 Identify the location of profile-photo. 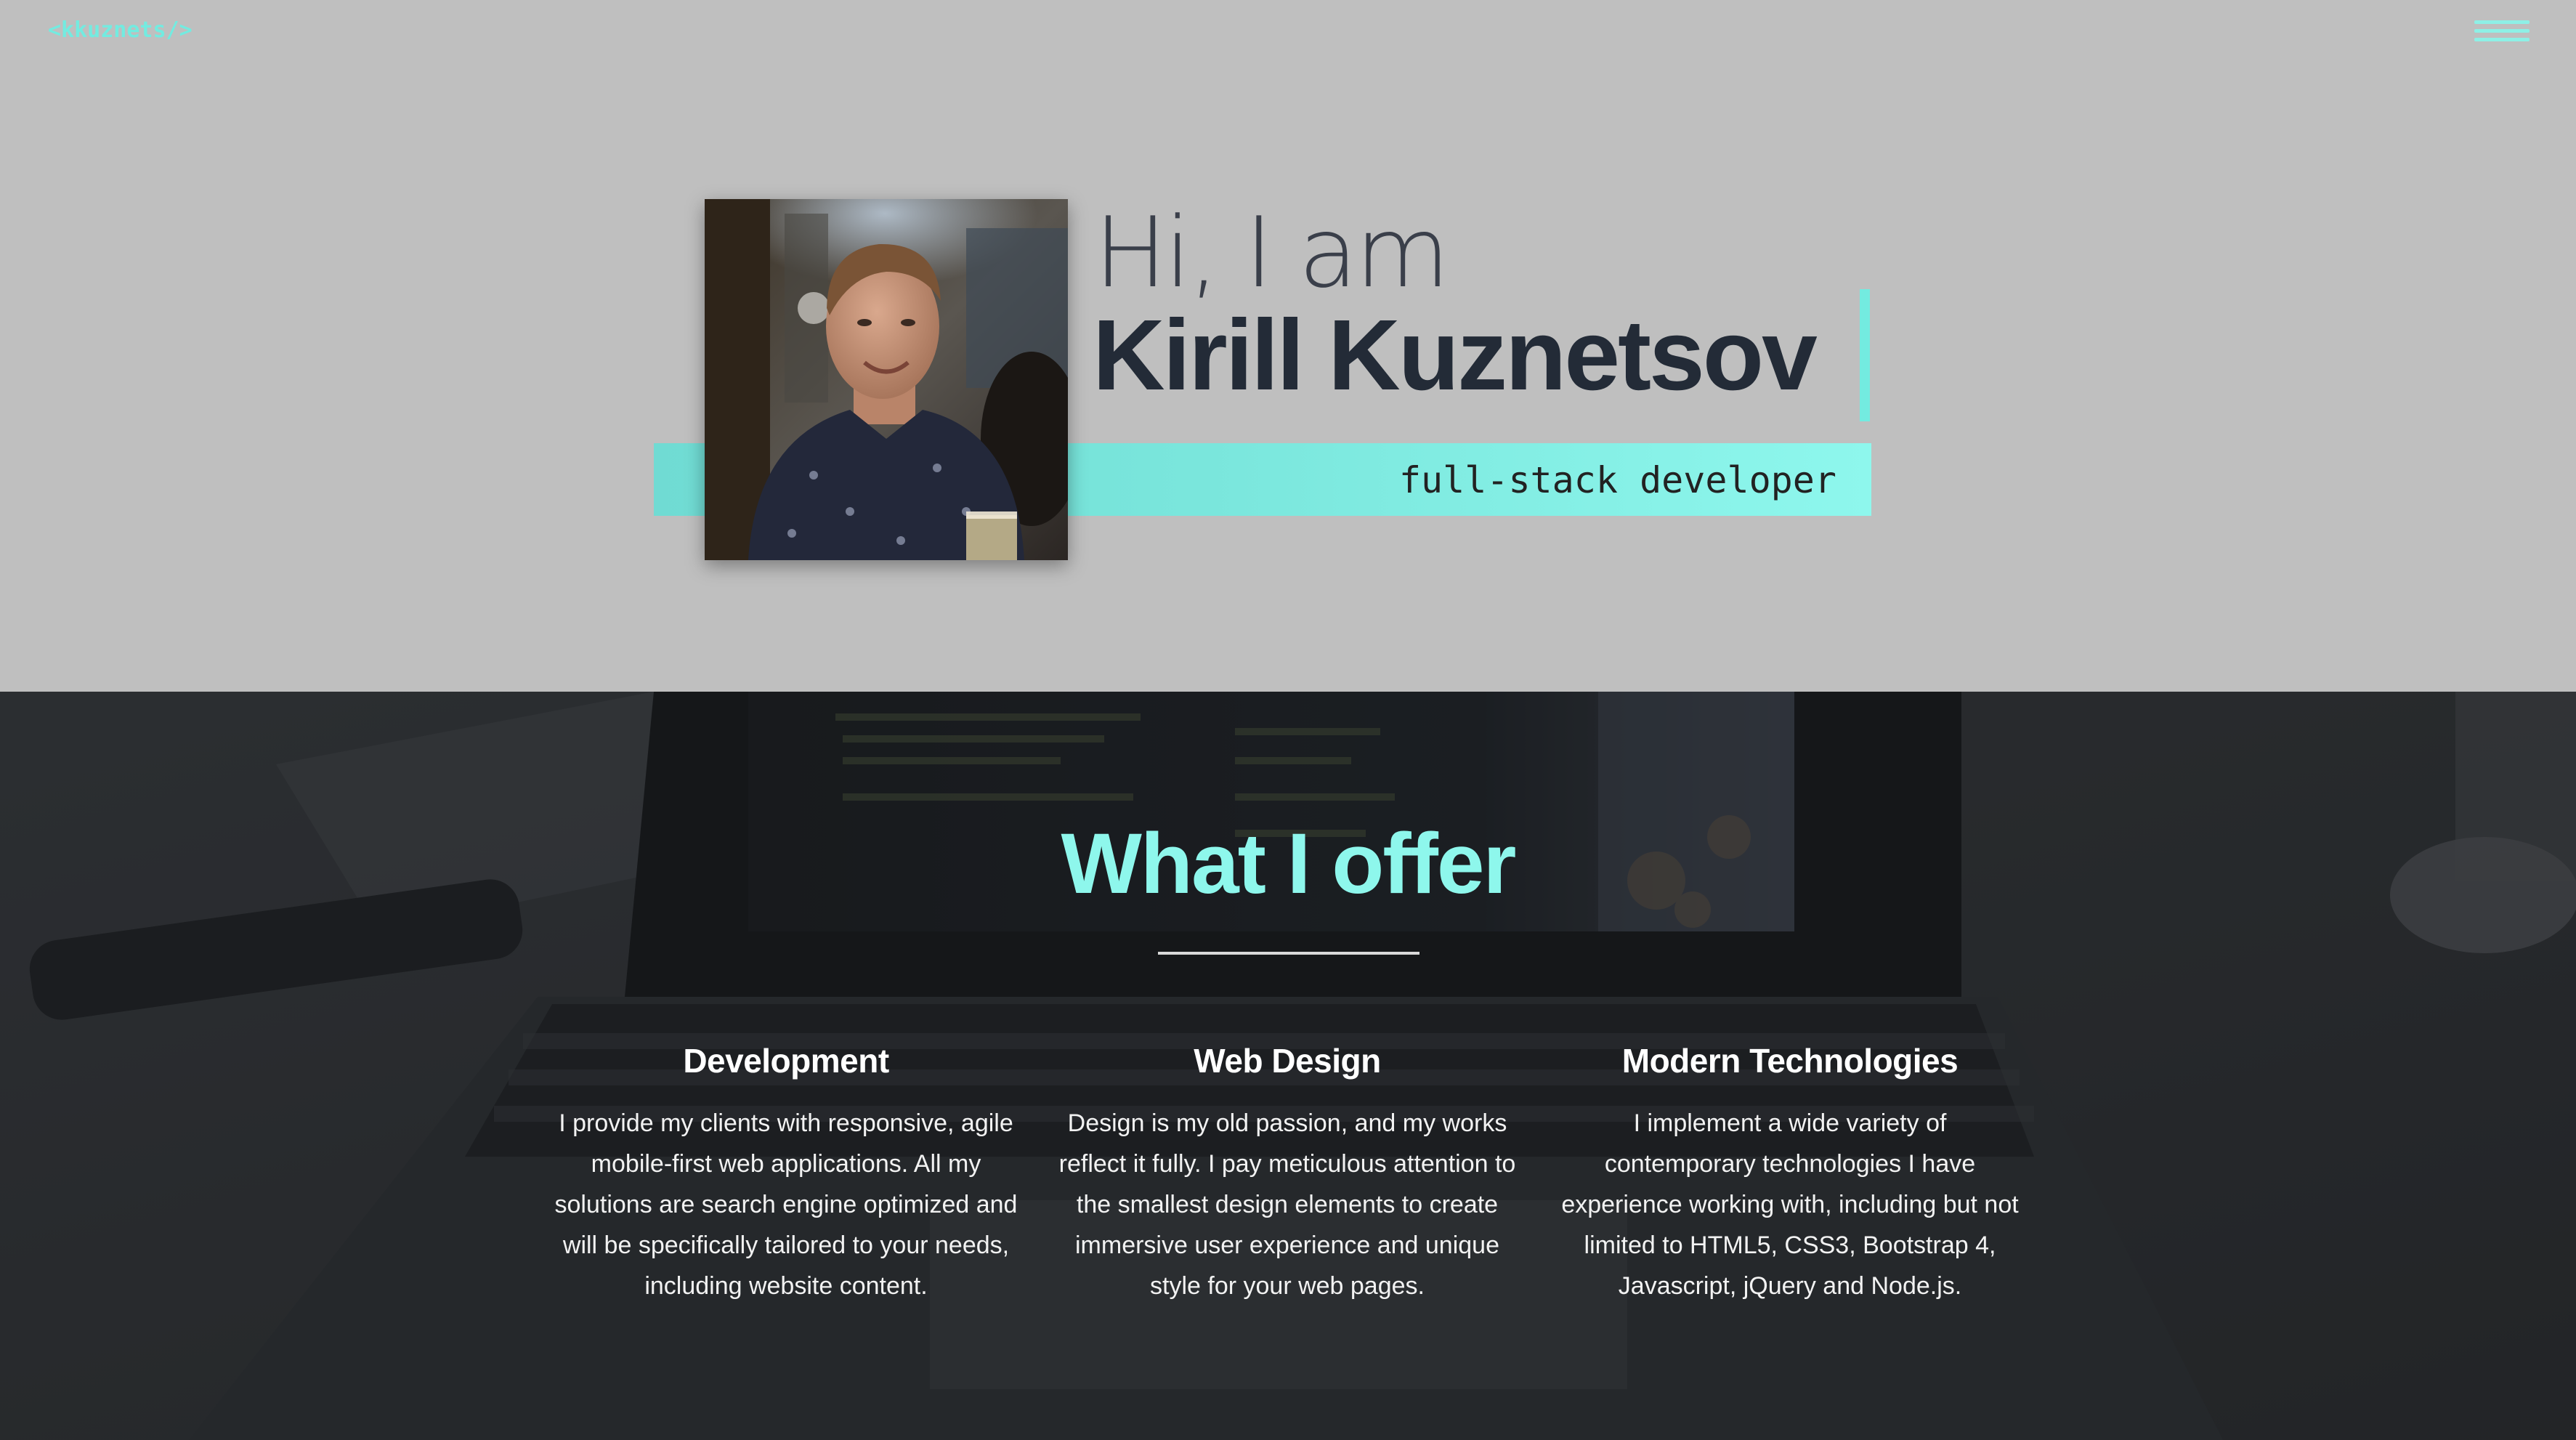
(887, 379).